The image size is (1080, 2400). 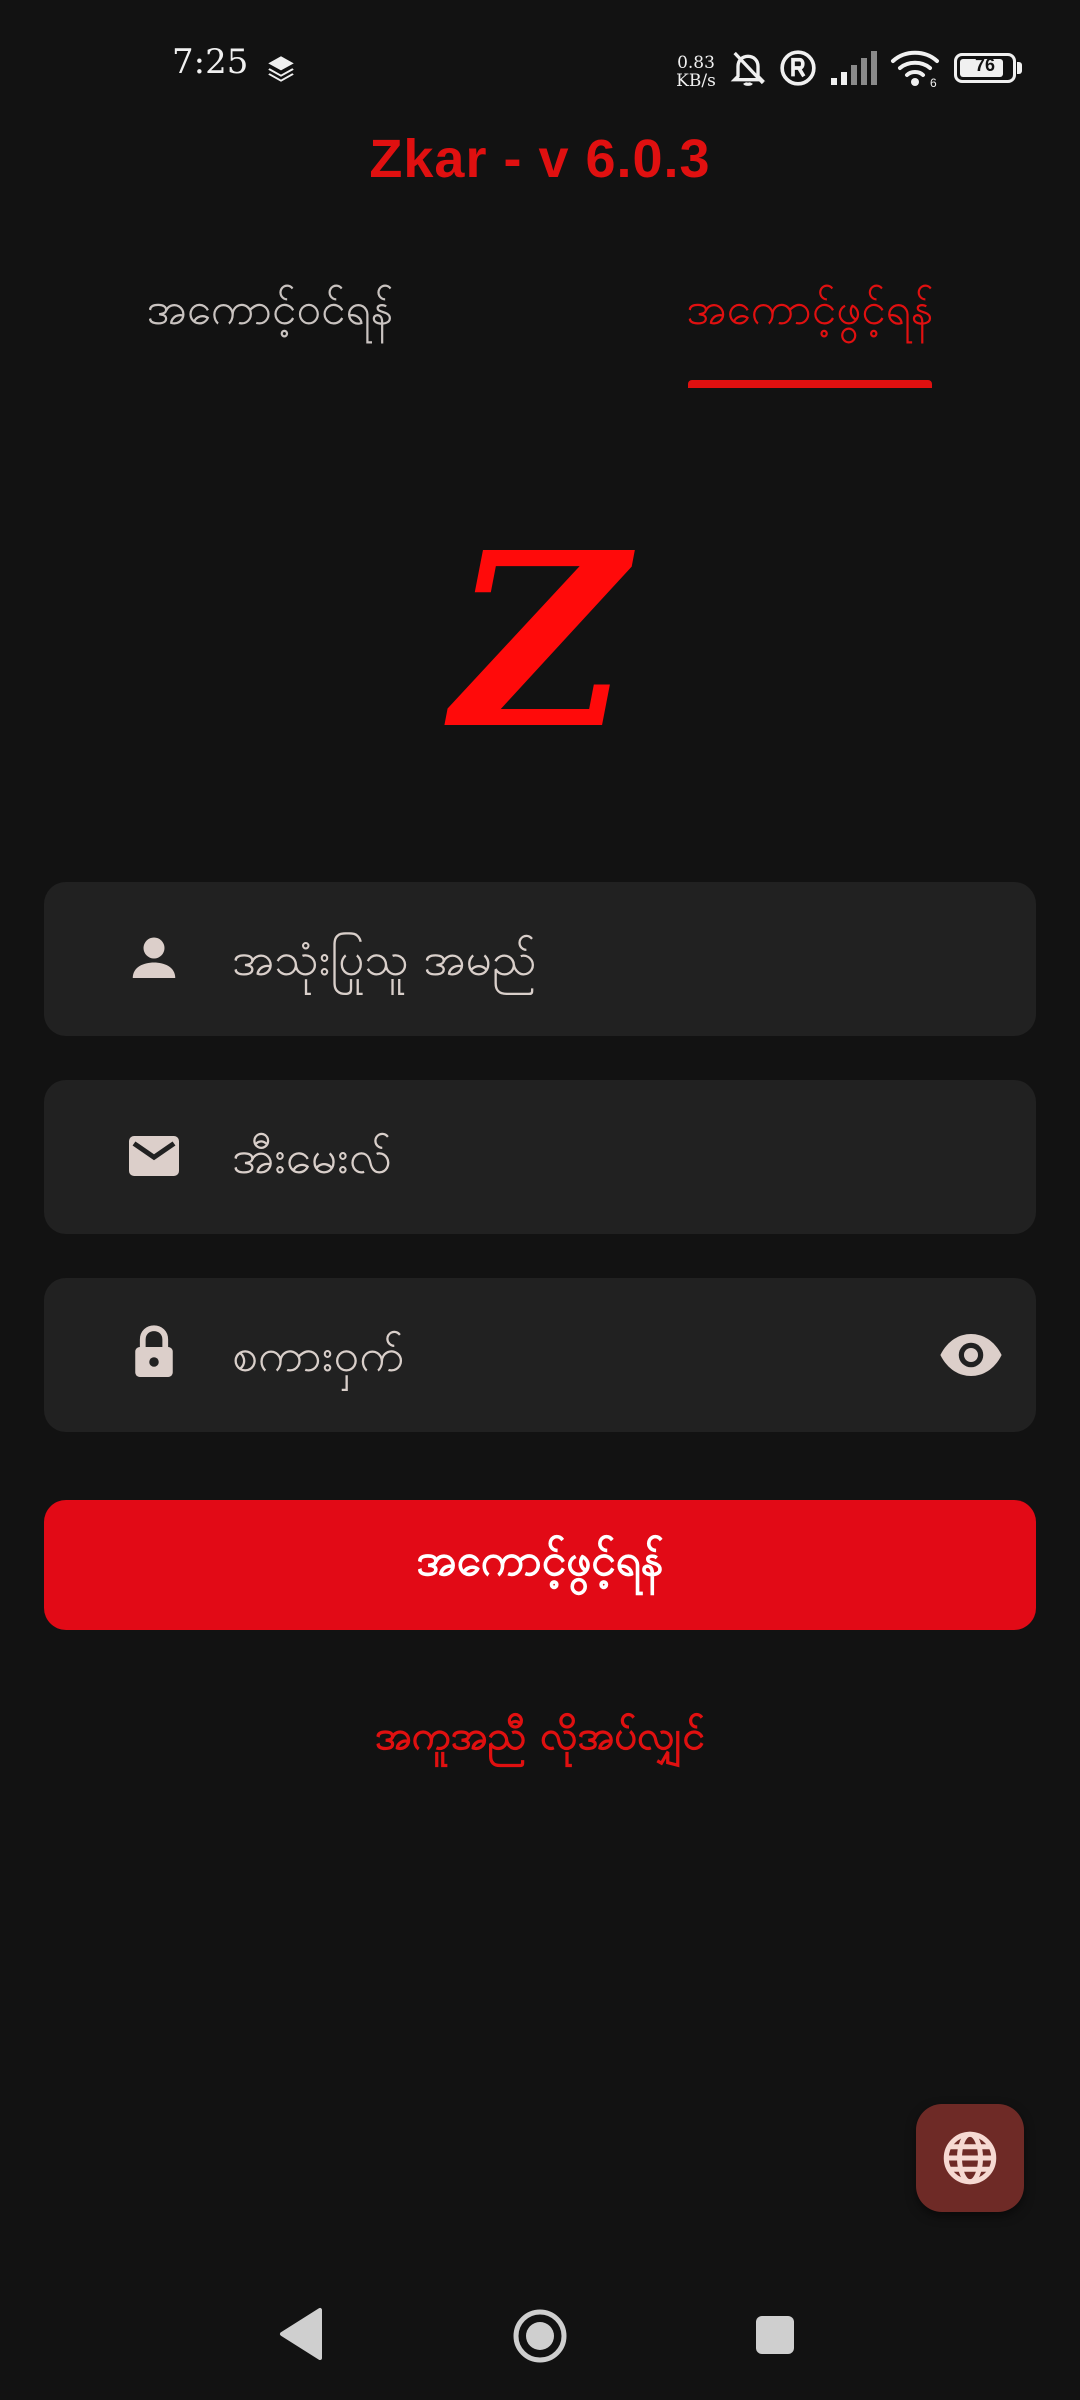 I want to click on status-time: 7:25, so click(x=210, y=62).